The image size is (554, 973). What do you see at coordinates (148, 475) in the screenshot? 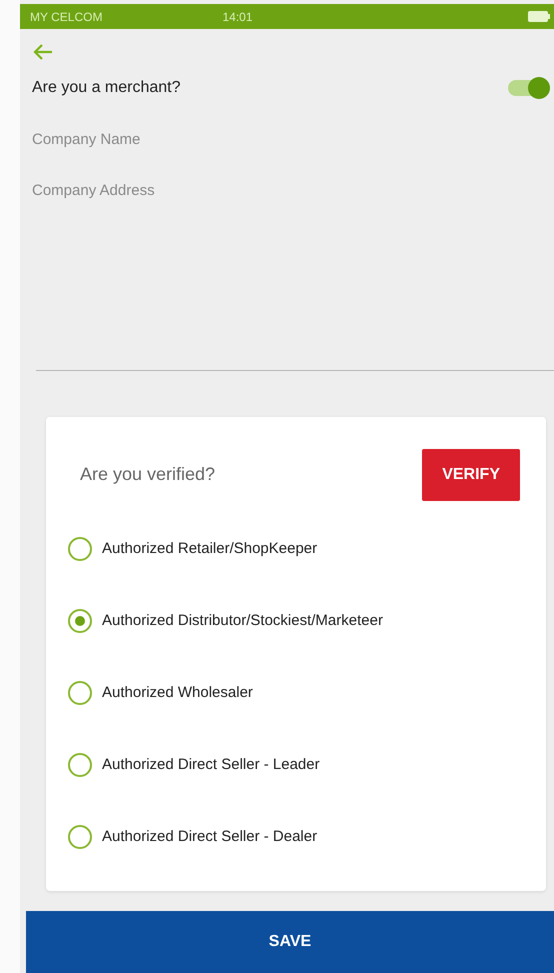
I see `verified-question: Are you verified?` at bounding box center [148, 475].